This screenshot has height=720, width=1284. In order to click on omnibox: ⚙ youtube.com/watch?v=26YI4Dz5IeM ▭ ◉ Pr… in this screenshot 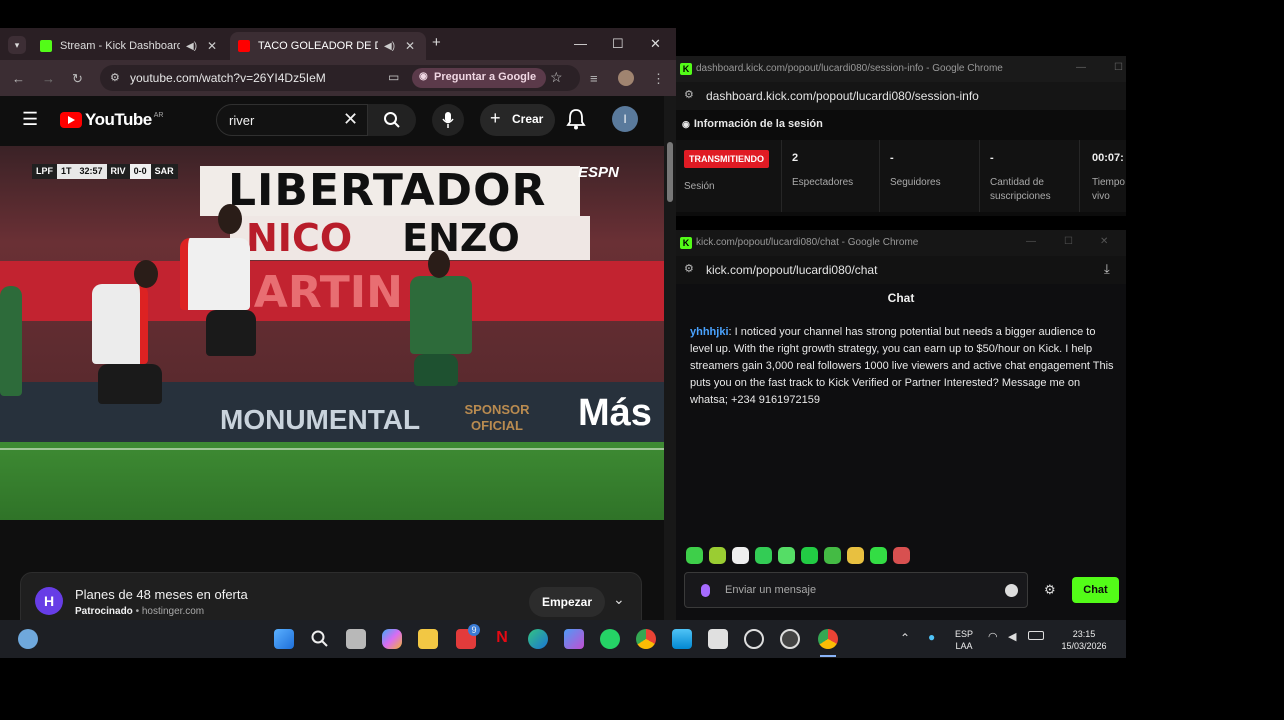, I will do `click(340, 78)`.